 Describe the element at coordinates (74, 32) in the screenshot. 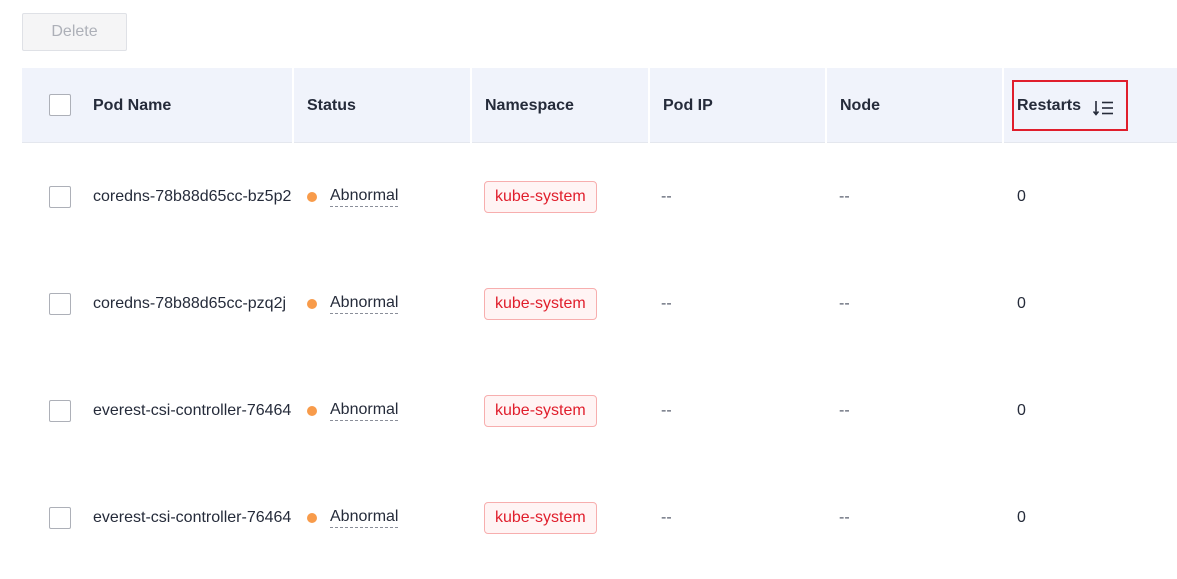

I see `delete-button: Delete` at that location.